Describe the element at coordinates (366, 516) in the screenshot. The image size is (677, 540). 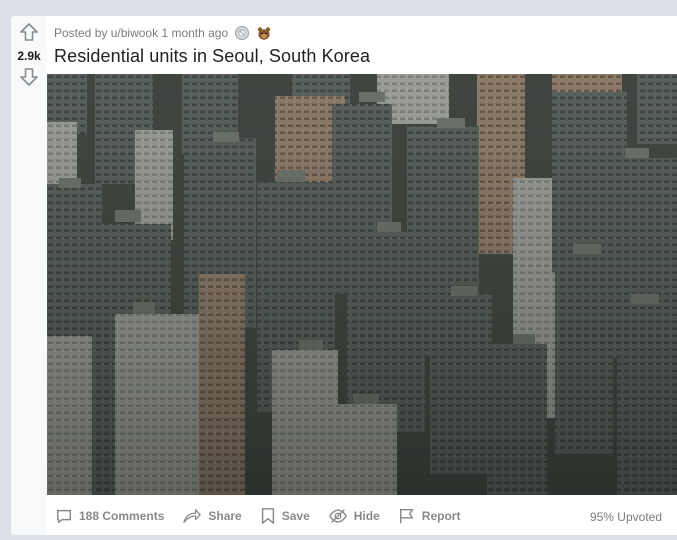
I see `hide-label: Hide` at that location.